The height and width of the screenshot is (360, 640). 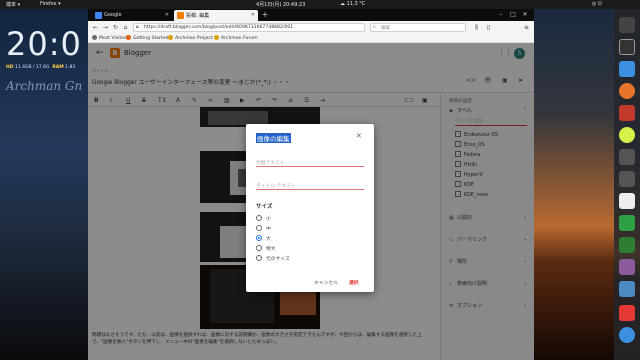 I want to click on bookmark-label: Archman Project, so click(x=194, y=38).